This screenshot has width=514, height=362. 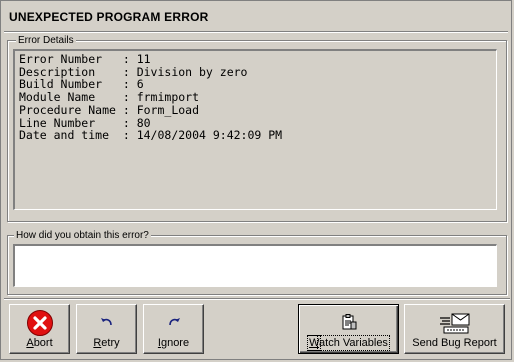 What do you see at coordinates (109, 17) in the screenshot?
I see `dialog-title: UNEXPECTED PROGRAM ERROR` at bounding box center [109, 17].